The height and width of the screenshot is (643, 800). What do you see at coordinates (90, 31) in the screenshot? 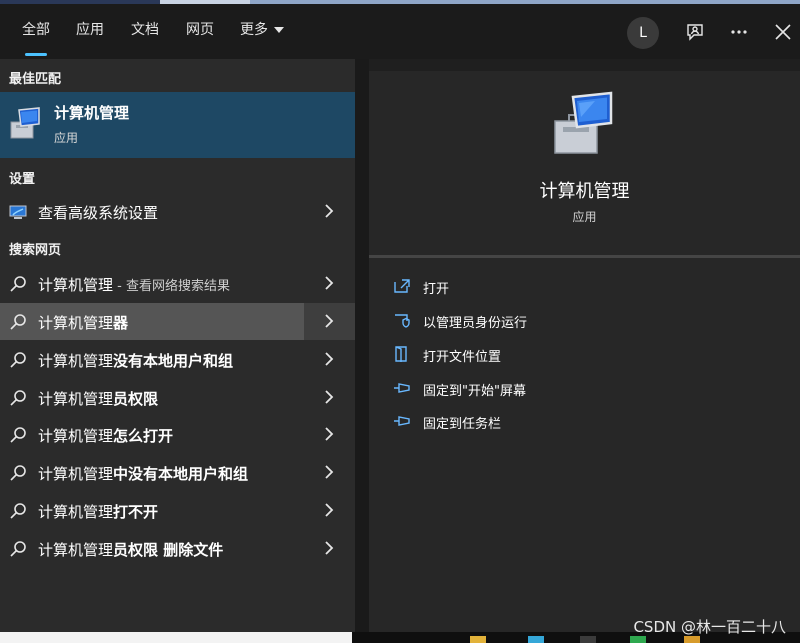
I see `tab-apps: 应用` at bounding box center [90, 31].